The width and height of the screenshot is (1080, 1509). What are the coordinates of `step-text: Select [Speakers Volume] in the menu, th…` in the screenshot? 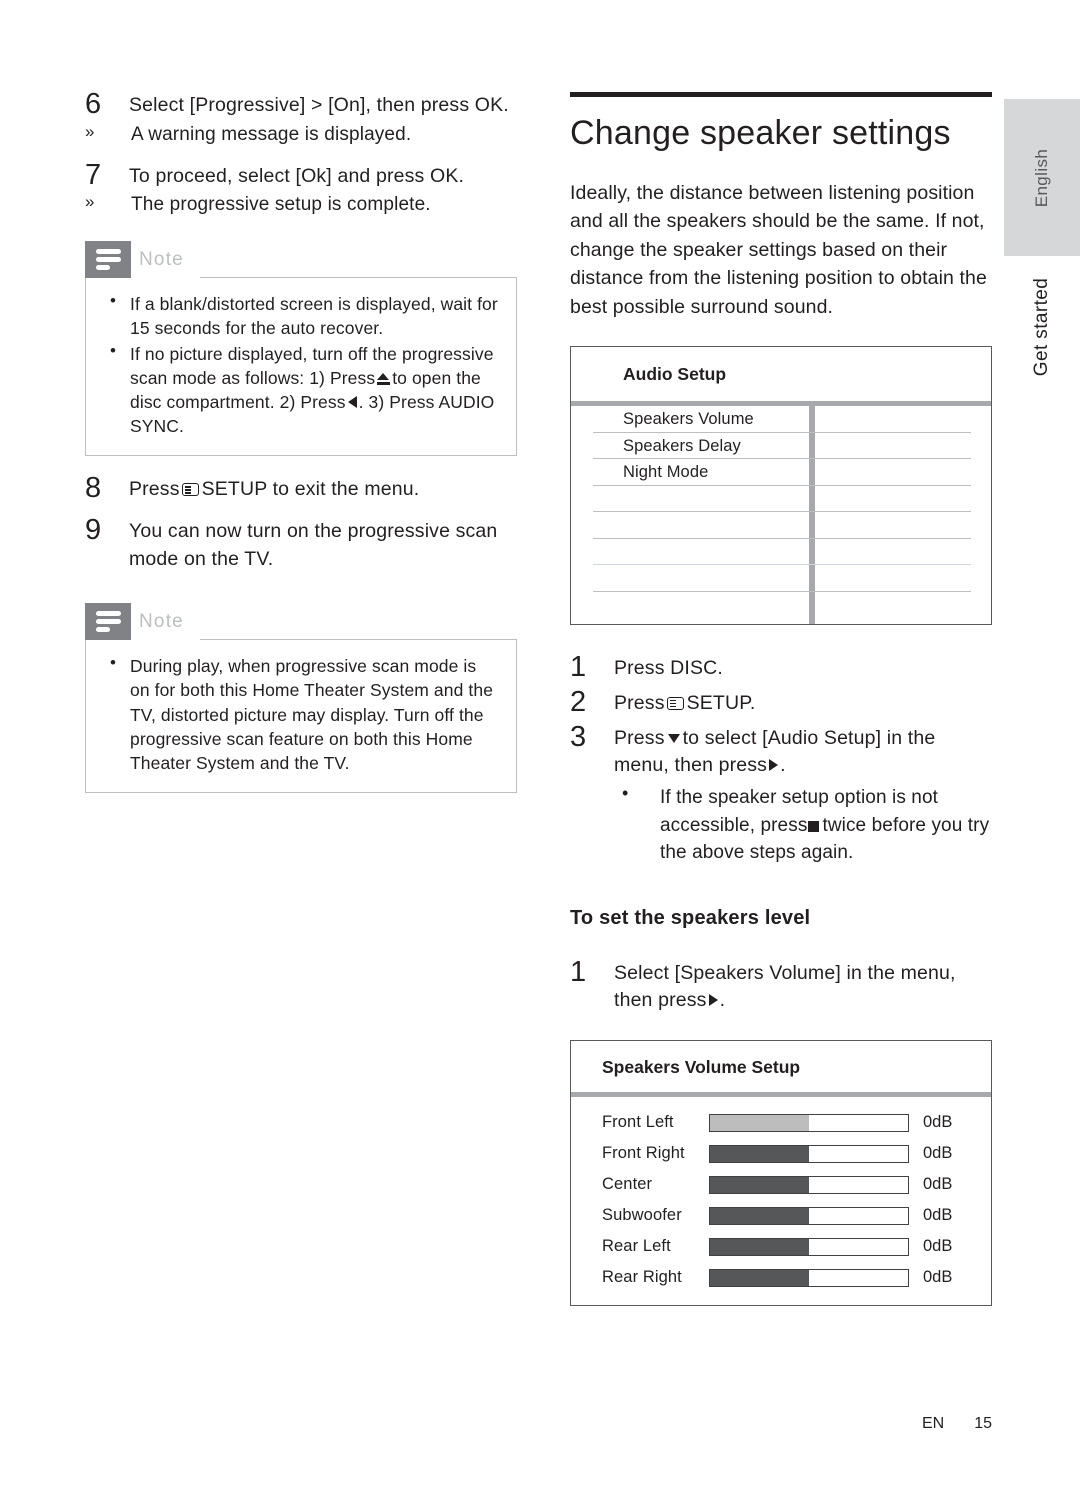 It's located at (803, 987).